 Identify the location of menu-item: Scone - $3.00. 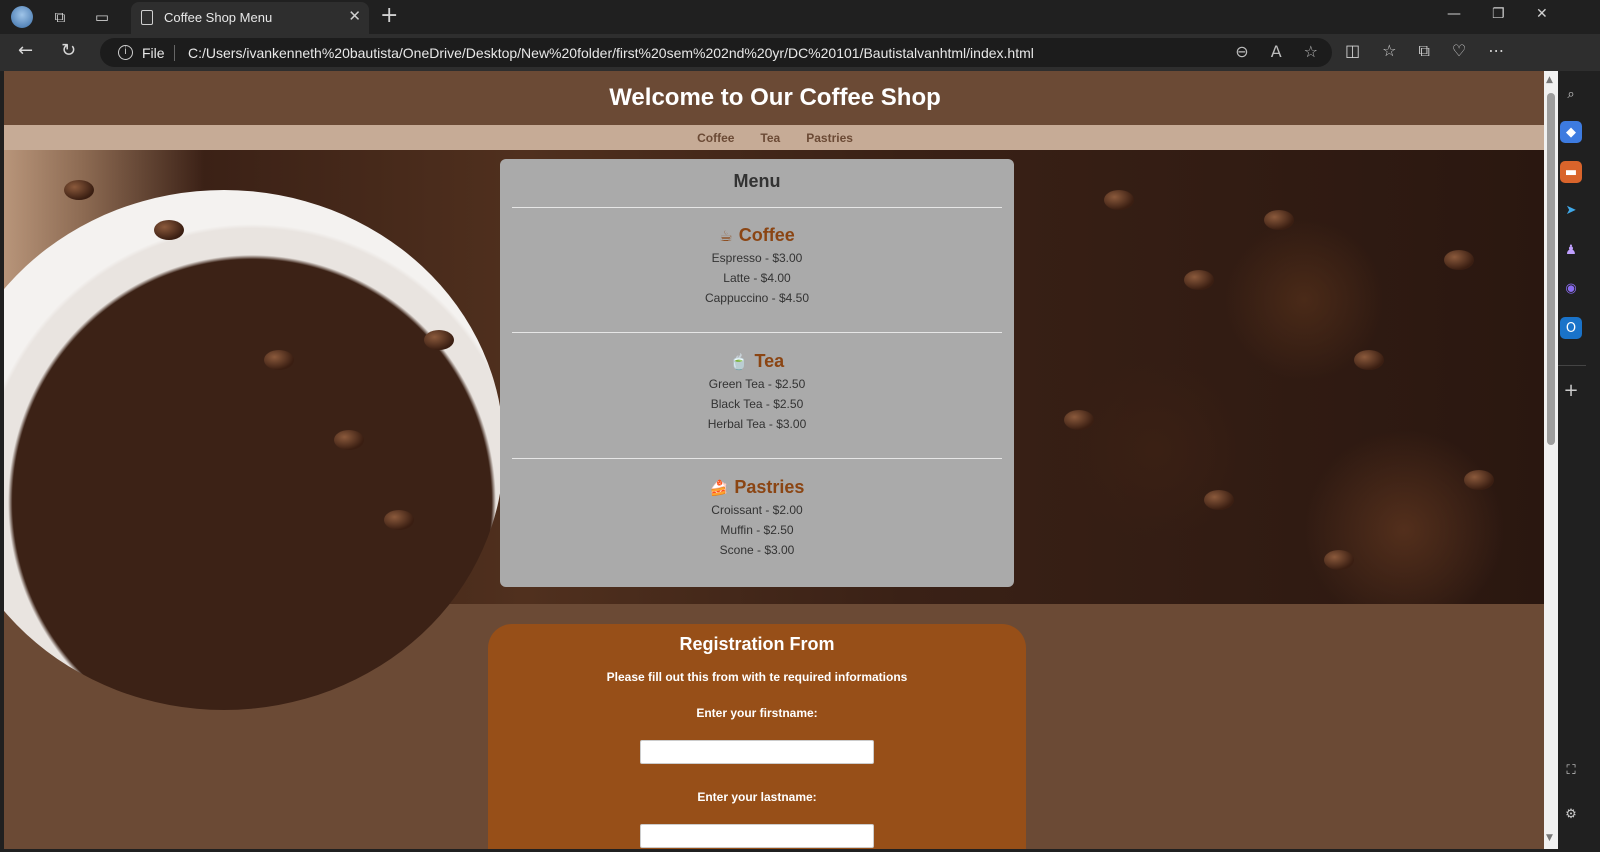
(757, 550).